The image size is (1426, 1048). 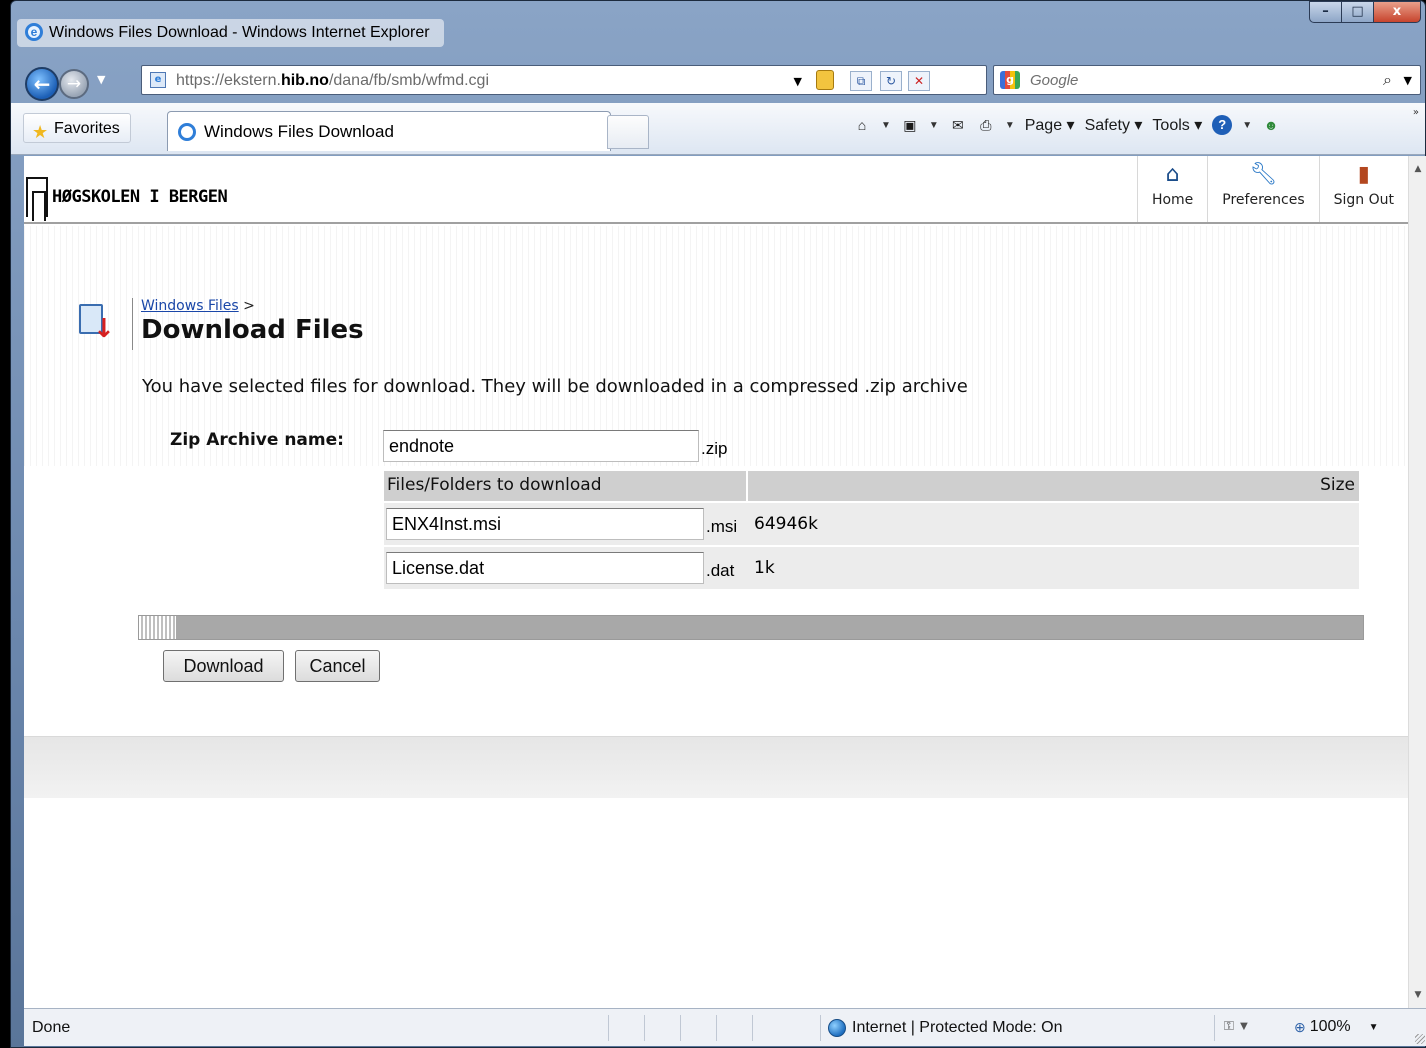 I want to click on search-dropdown-icon: ▼, so click(x=1408, y=80).